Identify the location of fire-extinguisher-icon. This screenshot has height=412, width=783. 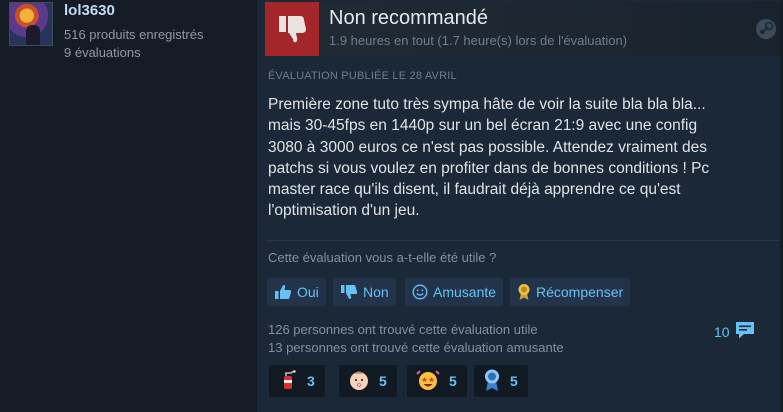
(288, 381).